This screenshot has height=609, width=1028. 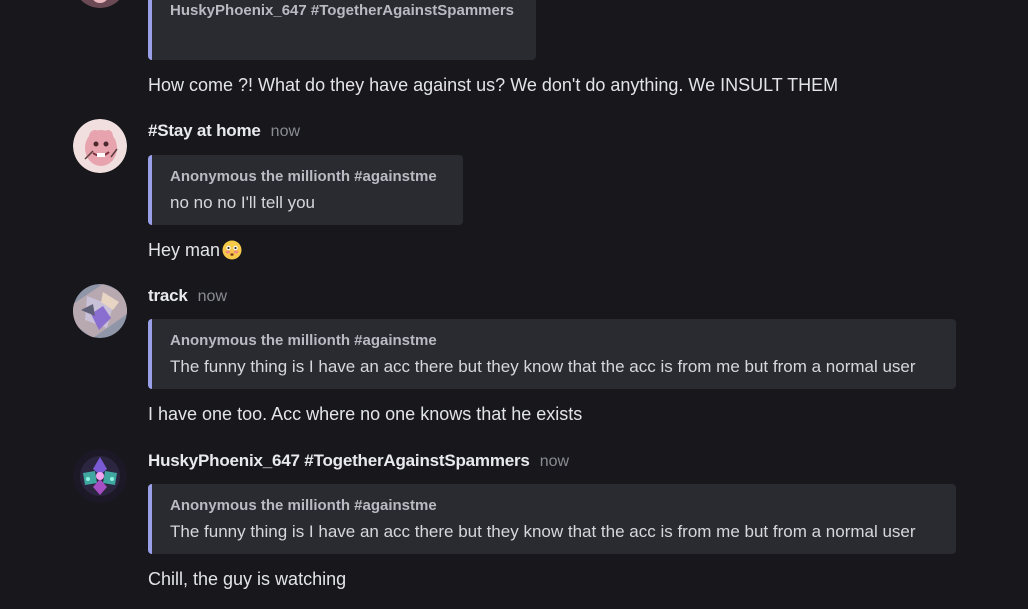 What do you see at coordinates (100, 476) in the screenshot?
I see `crystal-phoenix-avatar-icon` at bounding box center [100, 476].